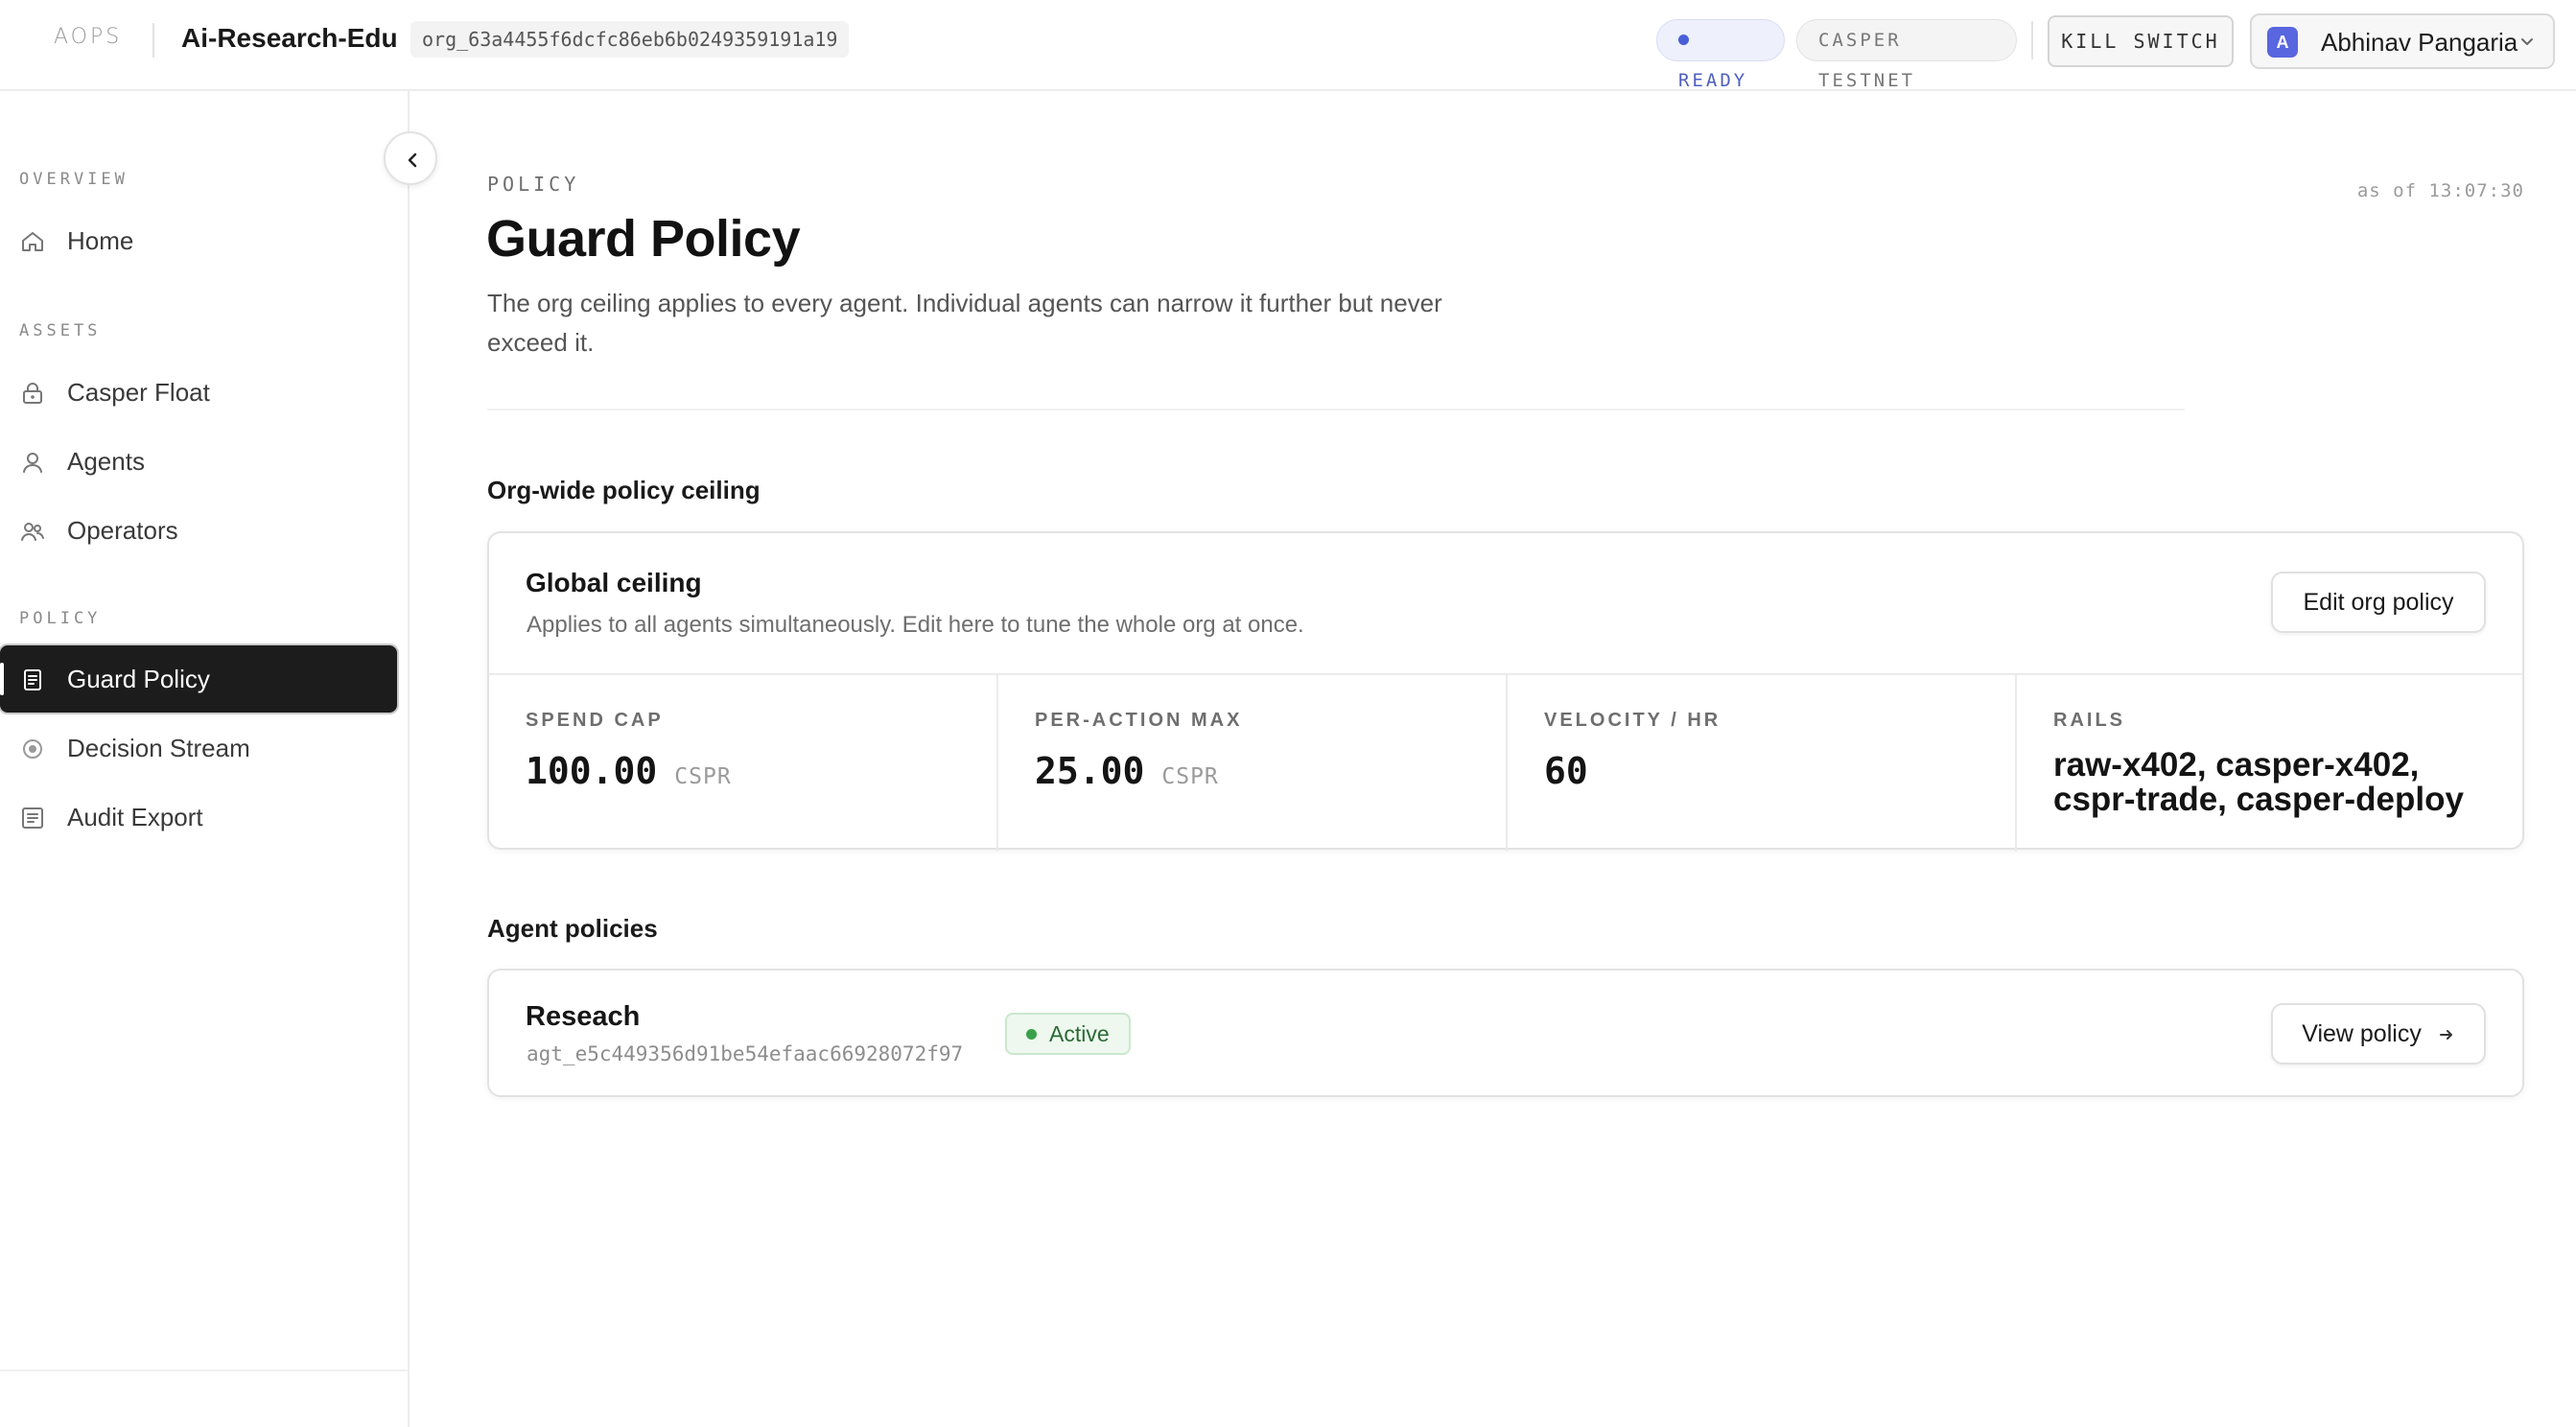 The image size is (2576, 1427). What do you see at coordinates (198, 461) in the screenshot?
I see `sidebar-item-agents: Agents` at bounding box center [198, 461].